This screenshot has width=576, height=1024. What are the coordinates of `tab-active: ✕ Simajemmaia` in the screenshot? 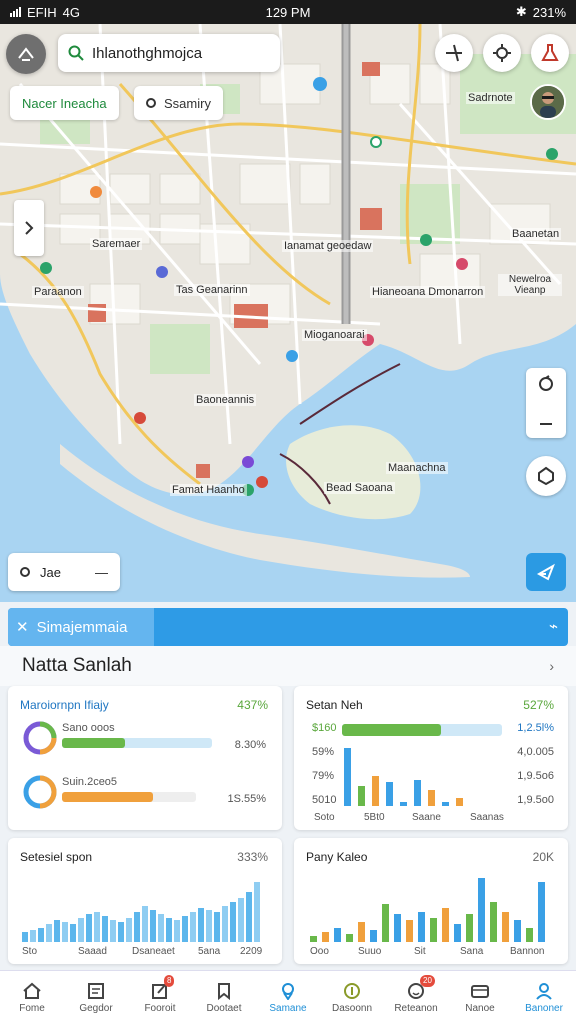 It's located at (81, 627).